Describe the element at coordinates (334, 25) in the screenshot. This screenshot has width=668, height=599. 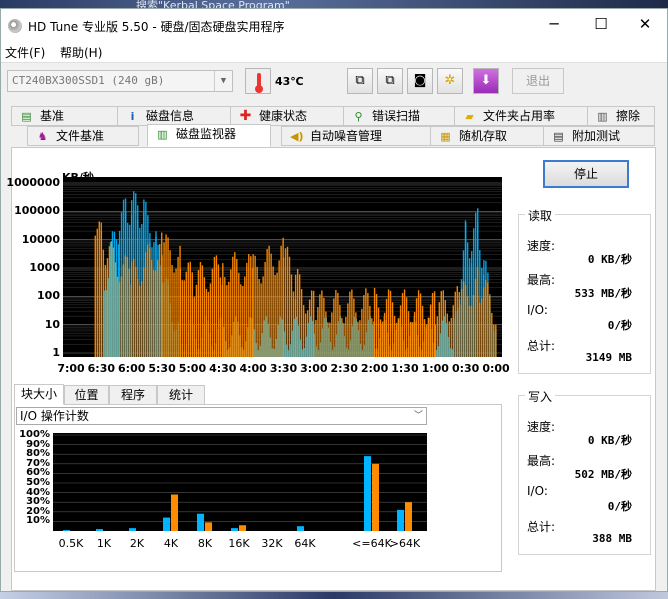
I see `title-bar: HD Tune 专业版 5.50 - 硬盘/固态硬盘实用程序 ─ ☐ ✕` at that location.